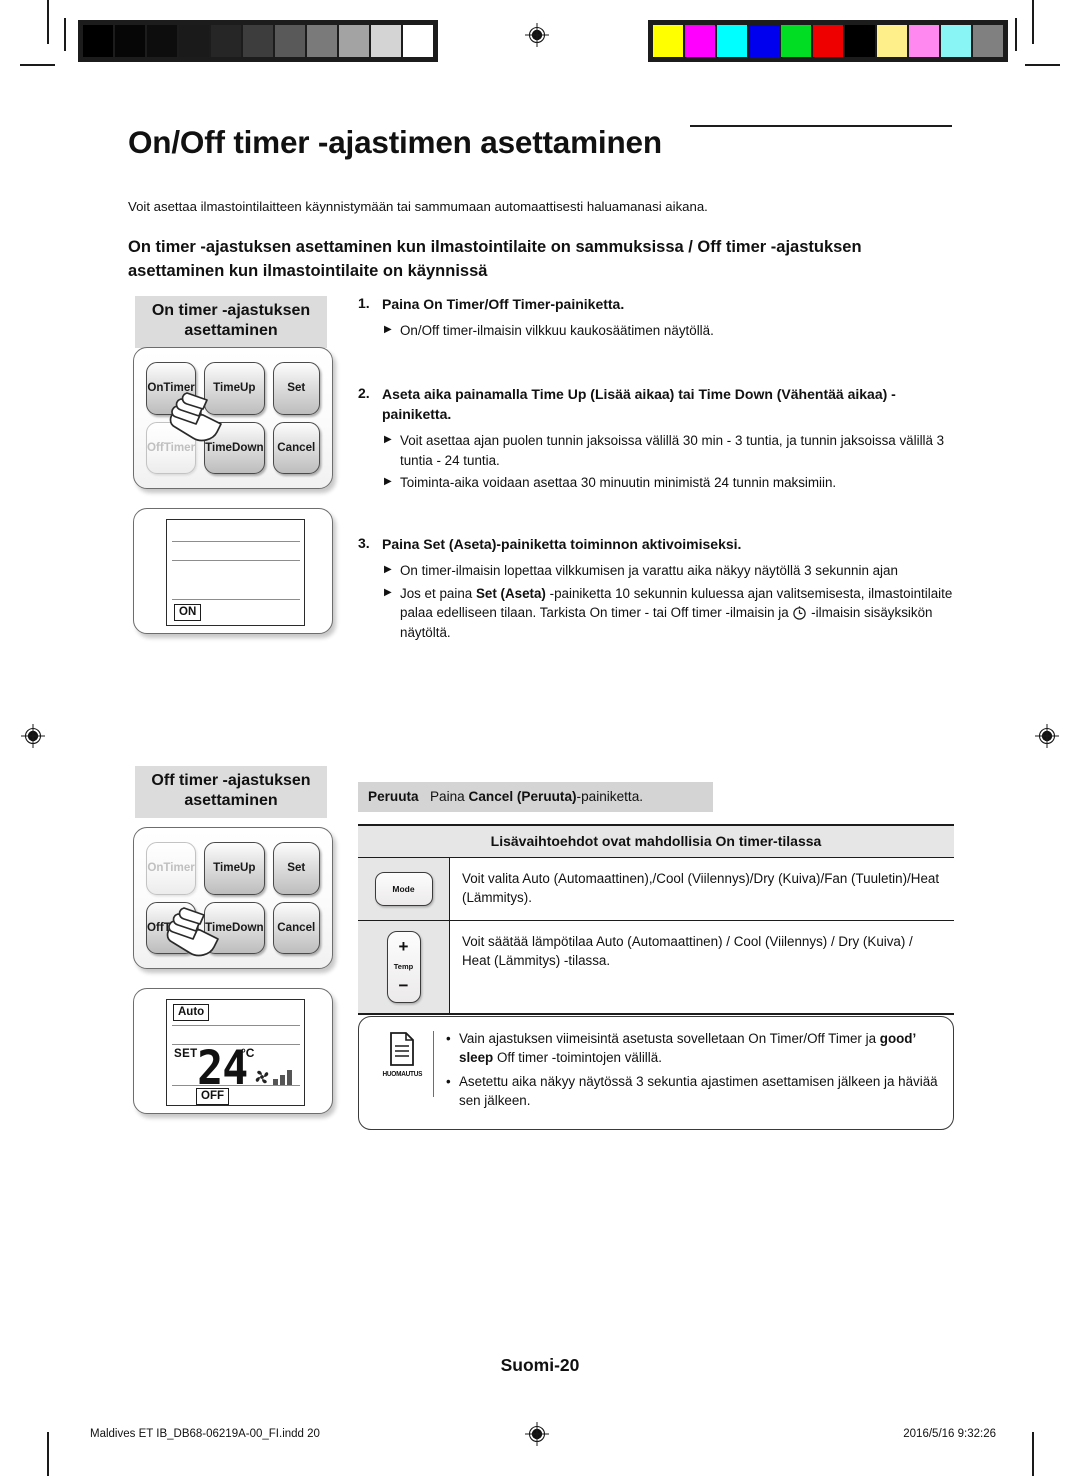 This screenshot has width=1080, height=1476. Describe the element at coordinates (235, 572) in the screenshot. I see `on-timer-lcd-screen: ON` at that location.